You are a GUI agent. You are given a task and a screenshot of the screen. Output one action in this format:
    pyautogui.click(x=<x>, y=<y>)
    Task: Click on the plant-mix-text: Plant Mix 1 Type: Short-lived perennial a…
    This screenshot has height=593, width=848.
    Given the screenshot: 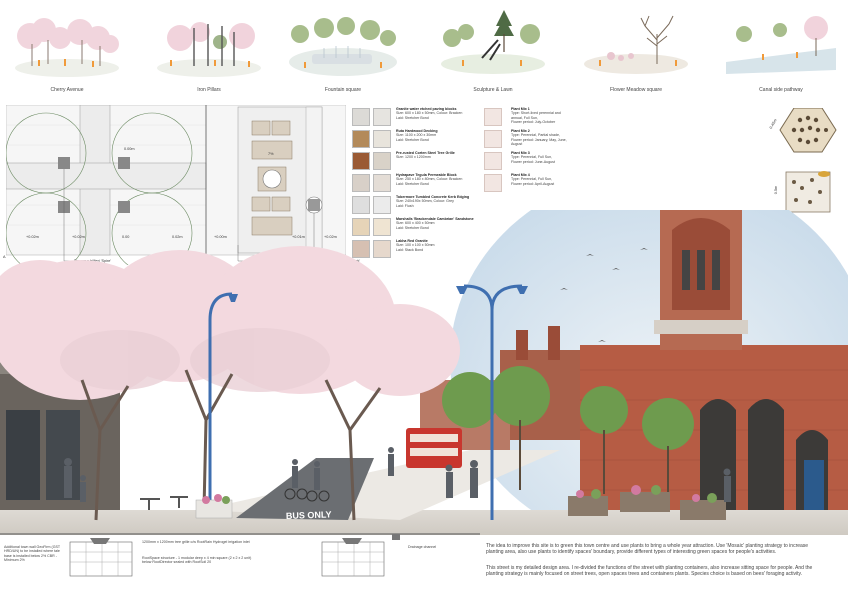 What is the action you would take?
    pyautogui.click(x=542, y=116)
    